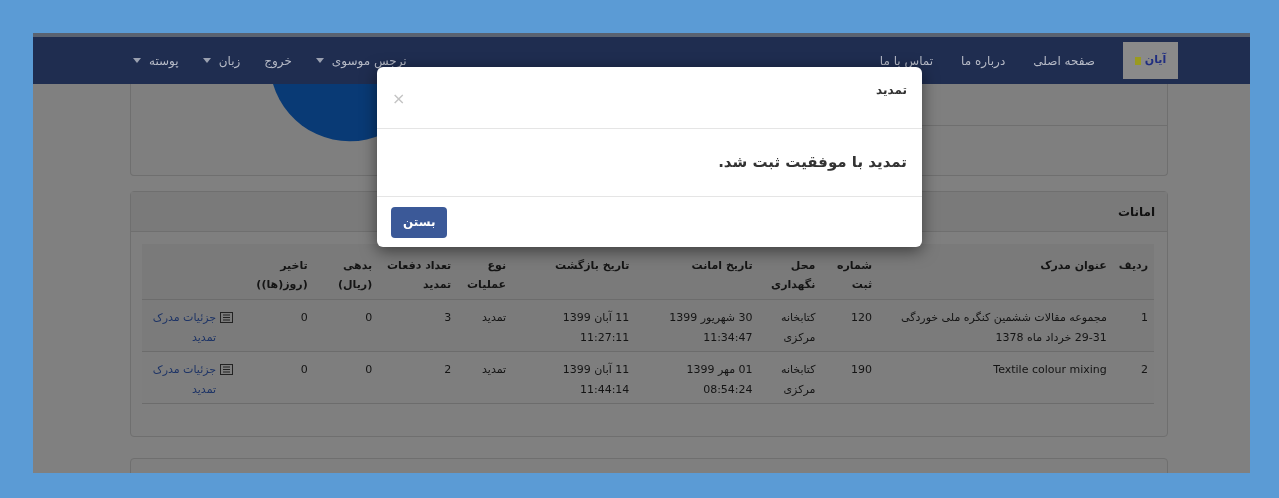  Describe the element at coordinates (355, 275) in the screenshot. I see `column-header: بدهی (ریال)` at that location.